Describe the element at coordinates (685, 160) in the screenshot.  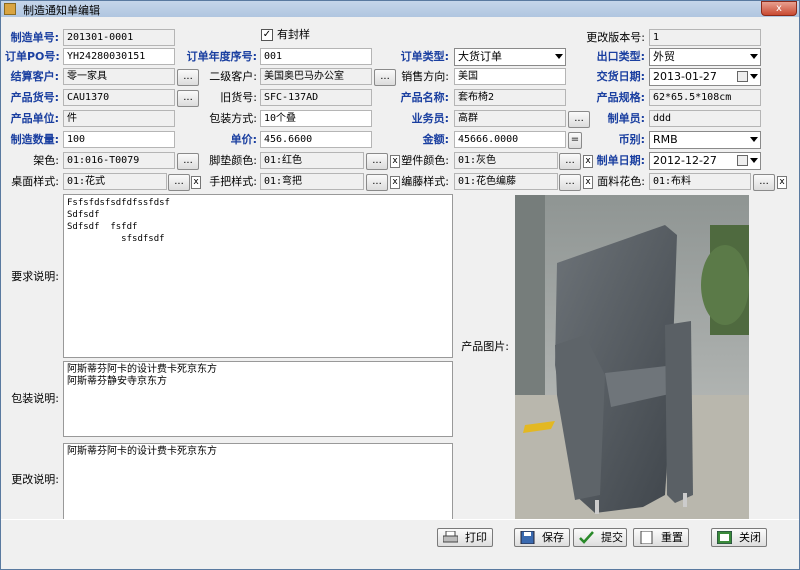
I see `create-date-value: 2012-12-27` at that location.